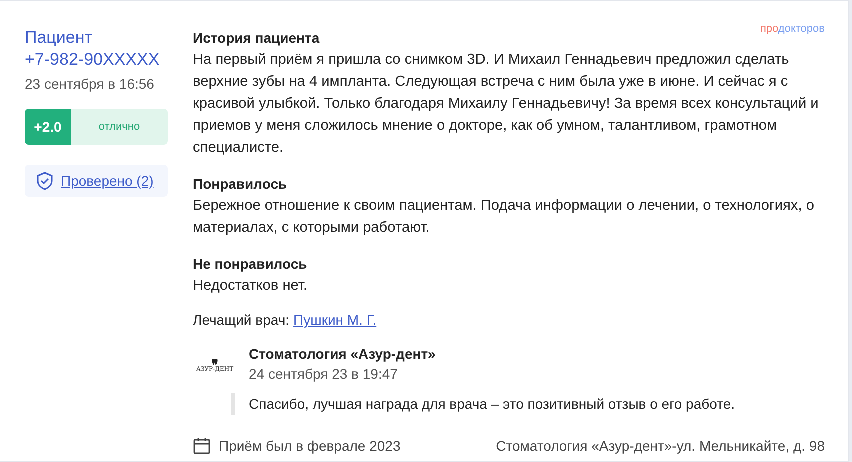 The image size is (852, 462). Describe the element at coordinates (48, 127) in the screenshot. I see `rating-score: +2.0` at that location.